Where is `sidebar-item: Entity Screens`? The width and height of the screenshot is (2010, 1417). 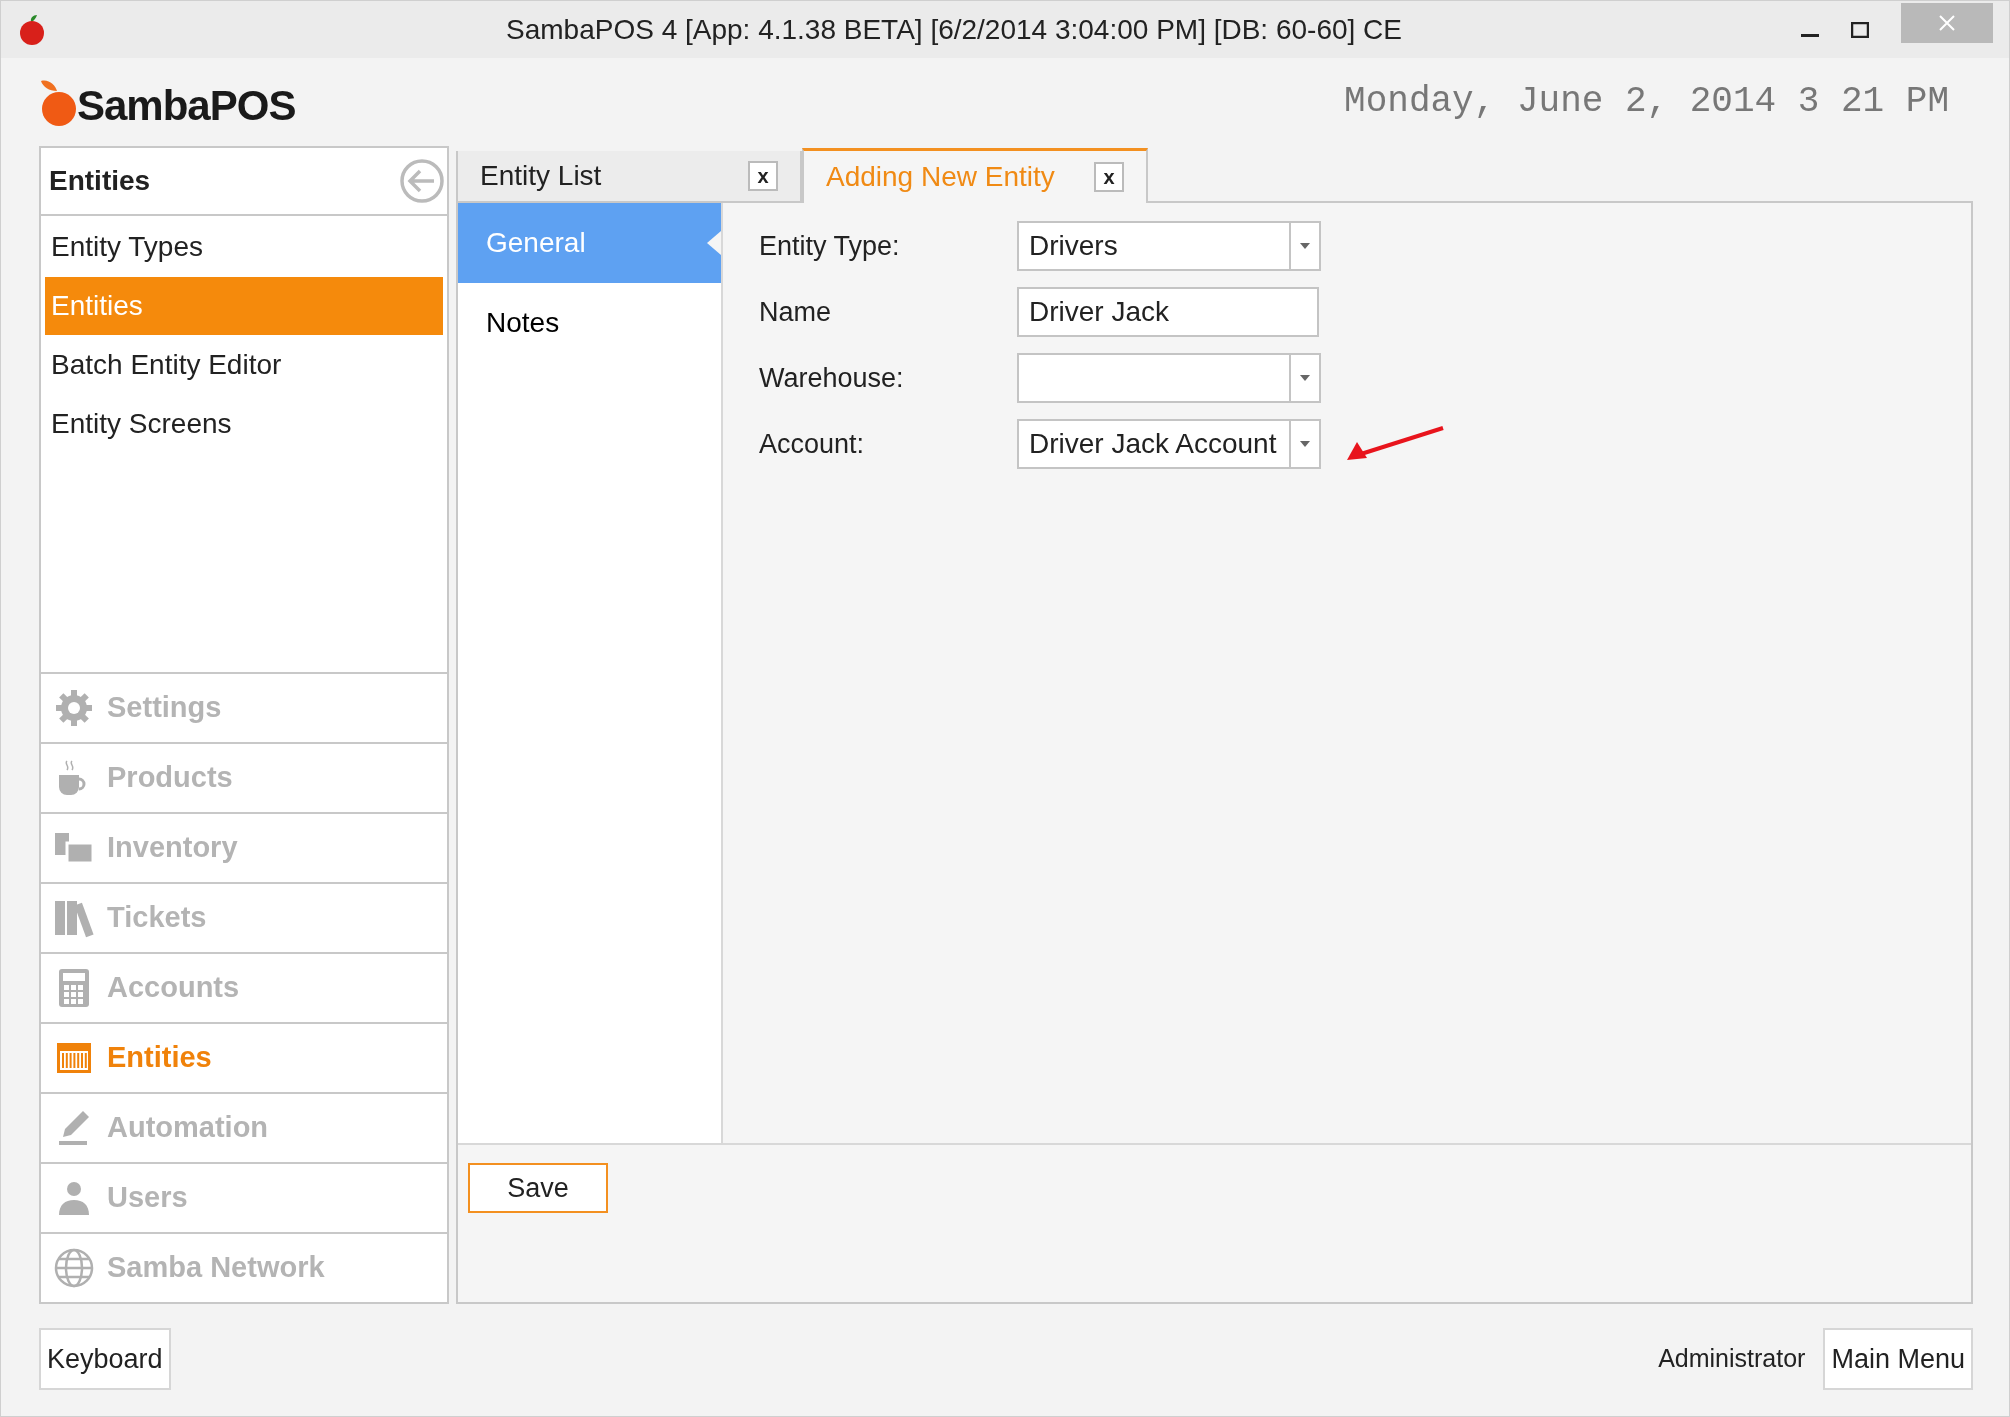 sidebar-item: Entity Screens is located at coordinates (244, 424).